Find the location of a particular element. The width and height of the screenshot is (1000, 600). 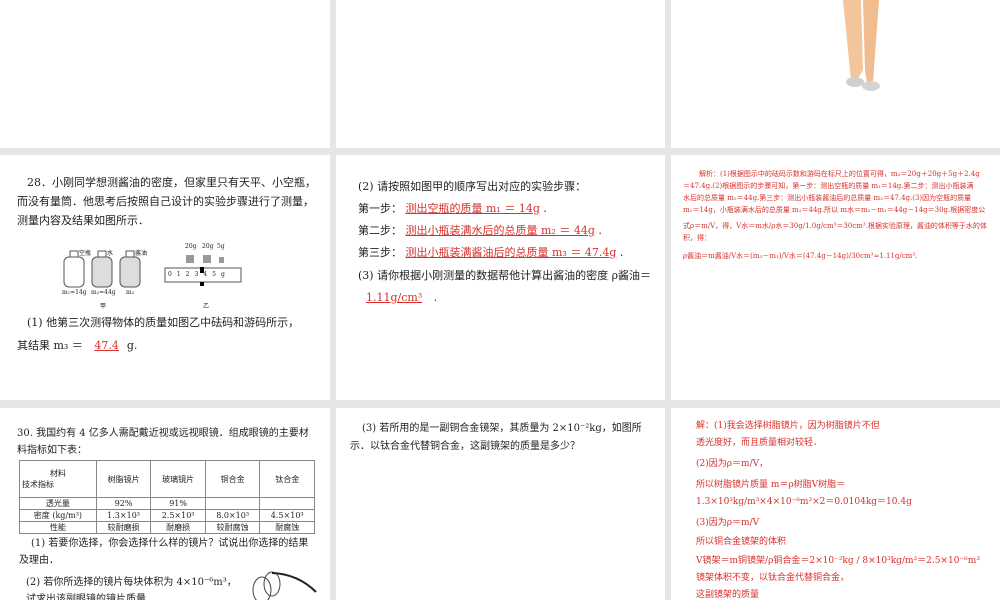

step-3: 第三步： 测出小瓶装满酱油后的总质量 m₃ ＝ 47.4g . is located at coordinates (491, 252).